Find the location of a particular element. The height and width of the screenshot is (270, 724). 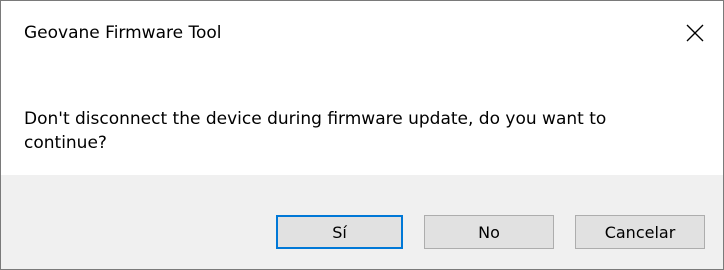

no-button: No is located at coordinates (489, 232).